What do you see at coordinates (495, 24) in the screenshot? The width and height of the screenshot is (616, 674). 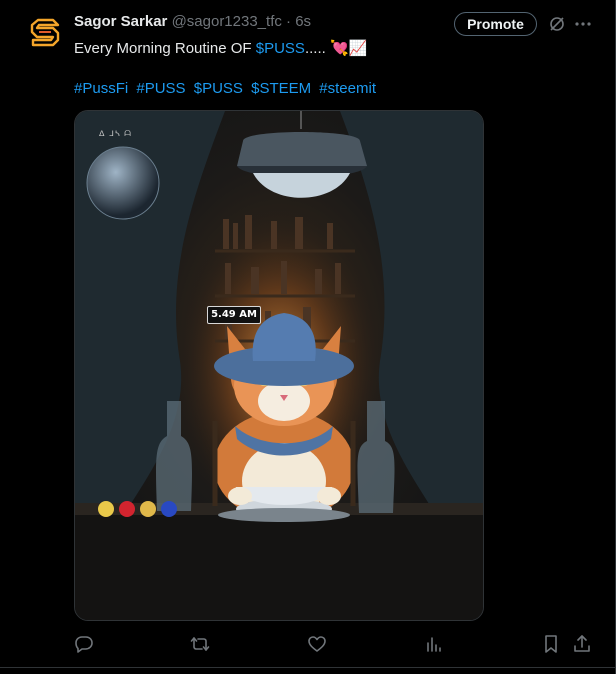 I see `promote-button: Promote` at bounding box center [495, 24].